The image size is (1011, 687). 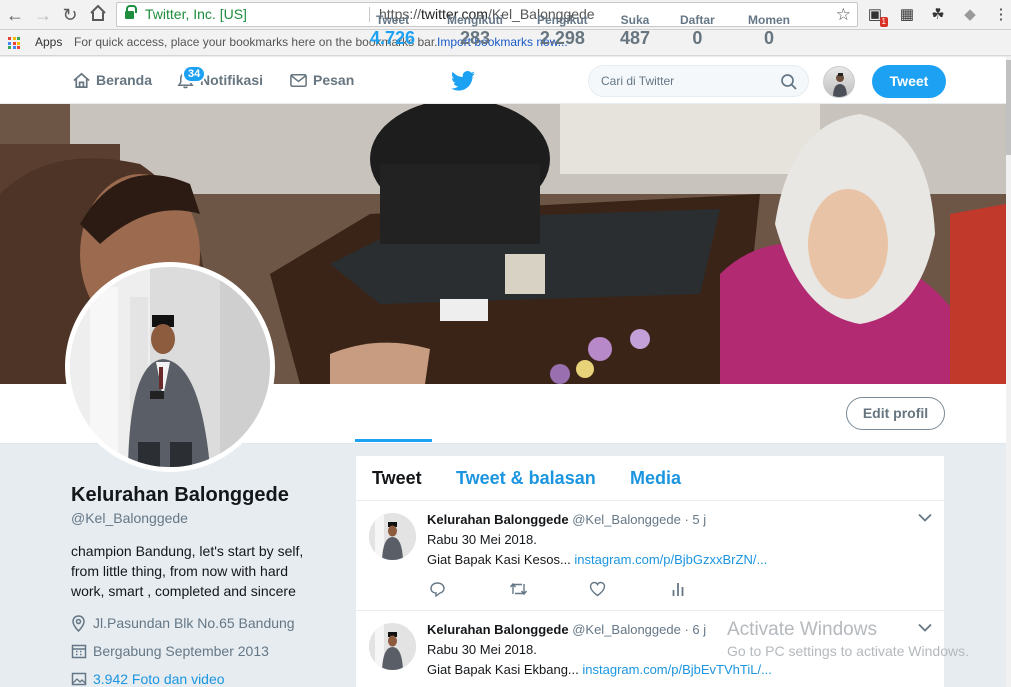 I want to click on reply-icon, so click(x=437, y=589).